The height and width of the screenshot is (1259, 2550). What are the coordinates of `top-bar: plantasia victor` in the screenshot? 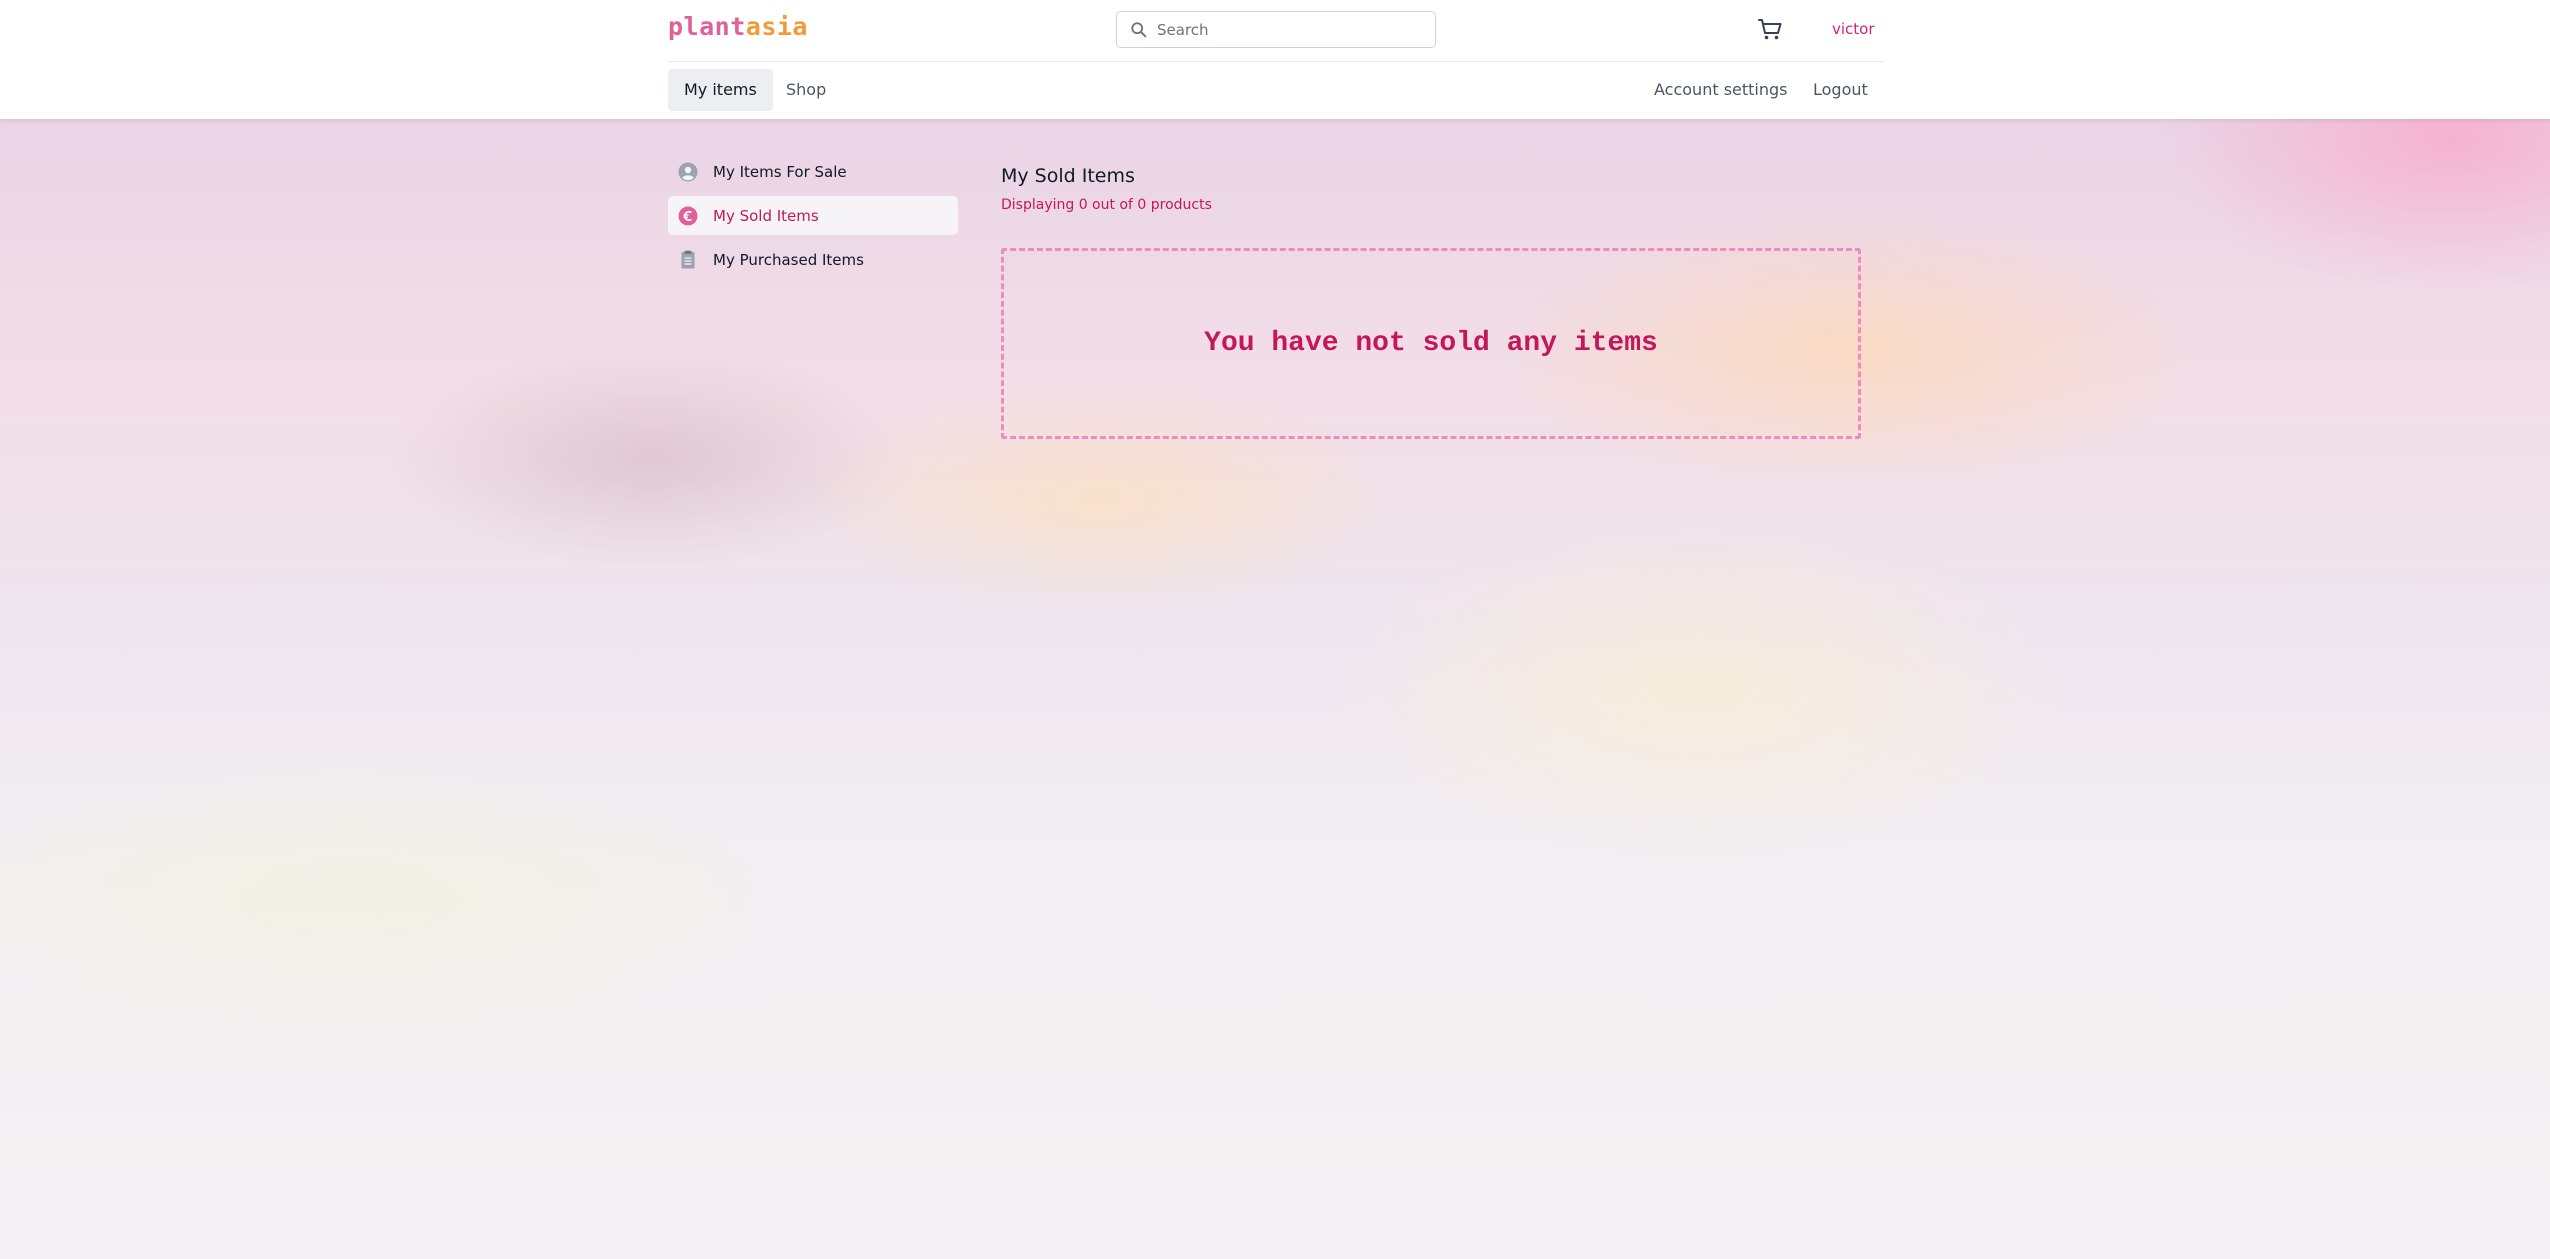 It's located at (1276, 31).